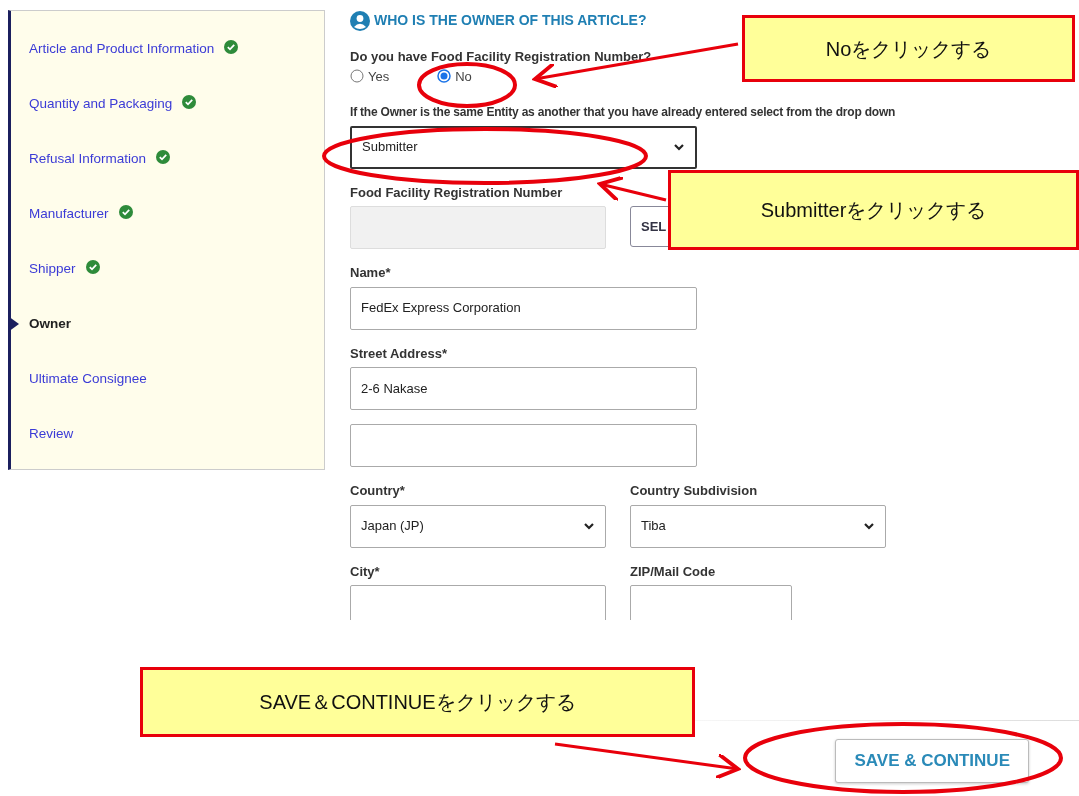 The image size is (1079, 796). What do you see at coordinates (510, 20) in the screenshot?
I see `section-heading: WHO IS THE OWNER OF THIS ARTICLE?` at bounding box center [510, 20].